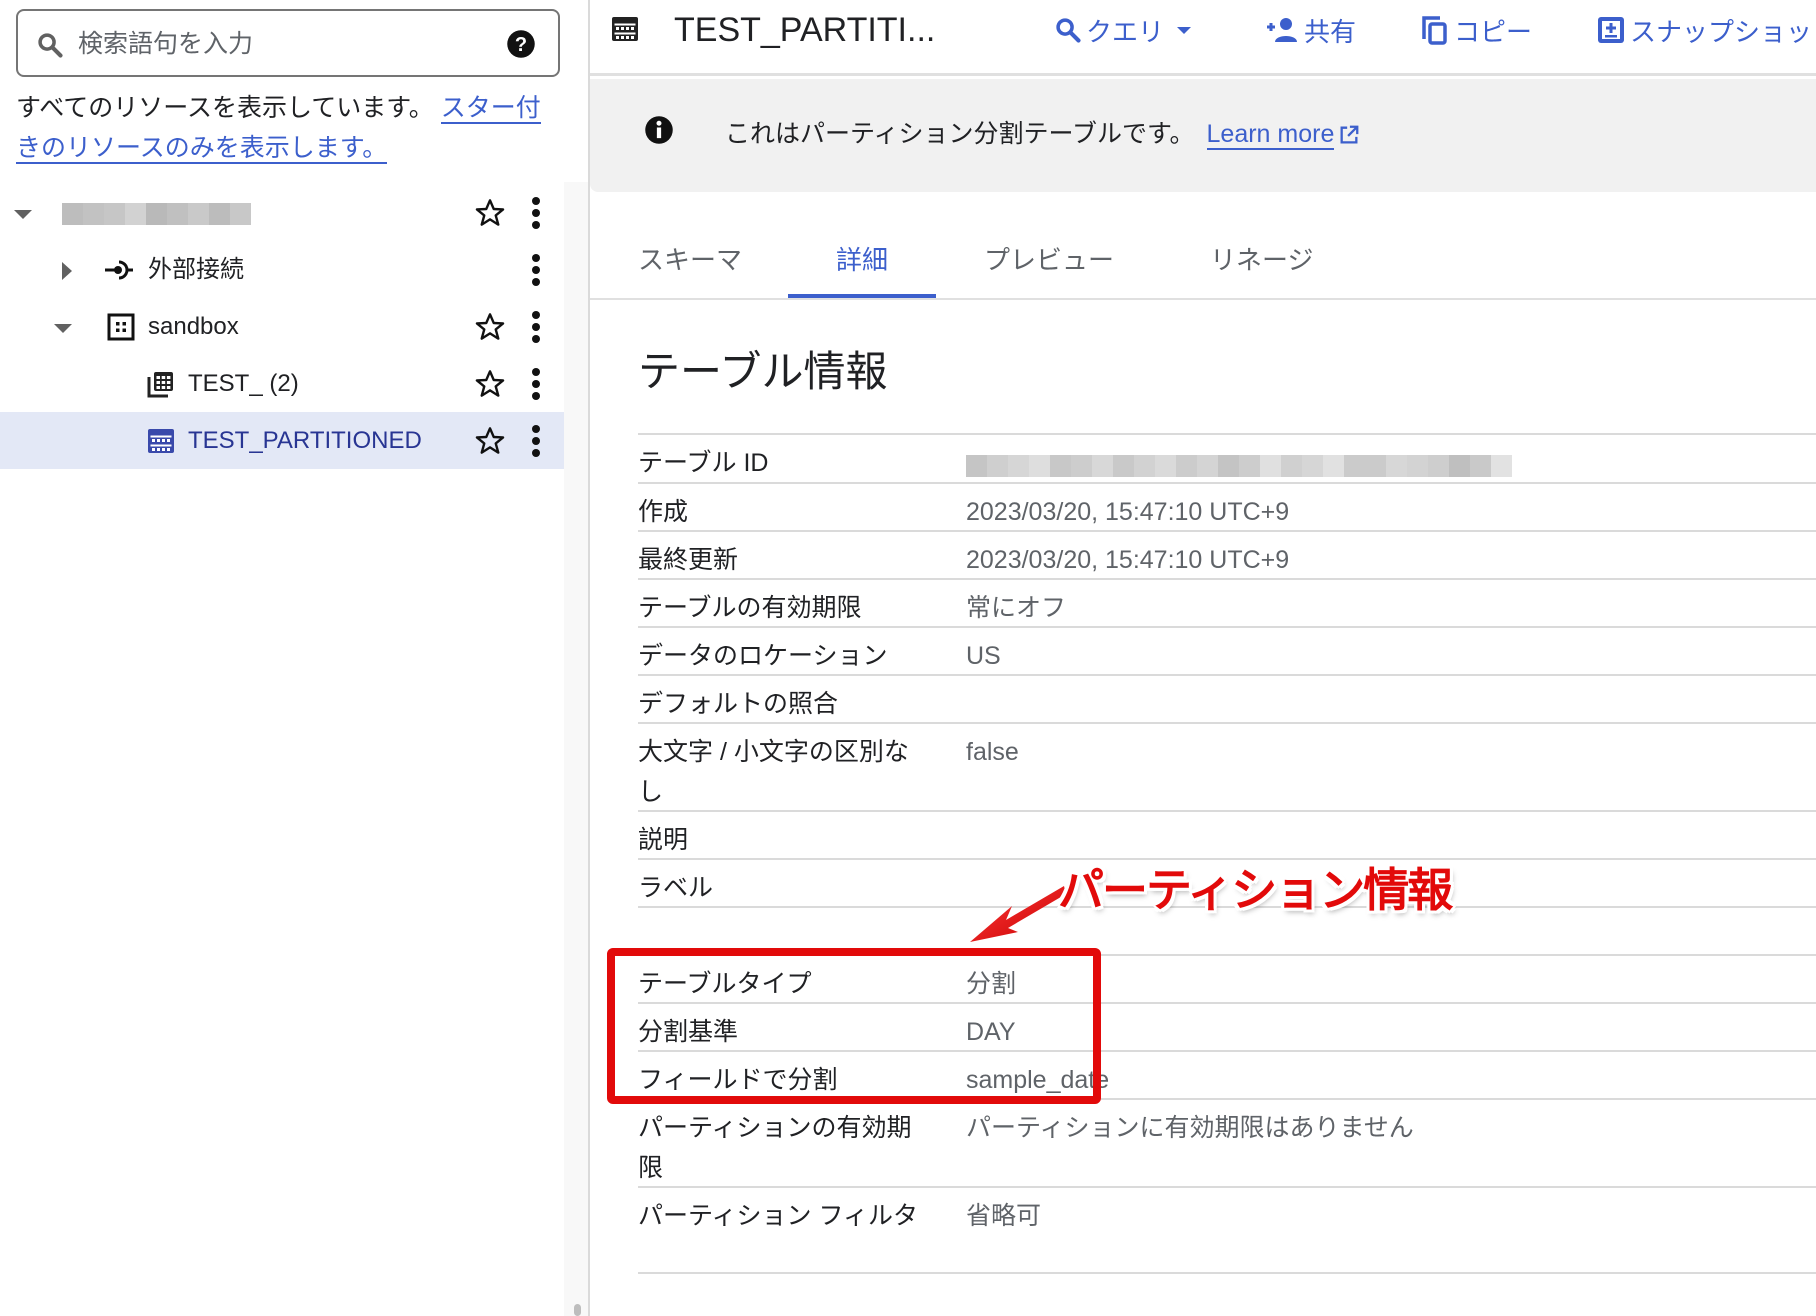 This screenshot has height=1316, width=1816. What do you see at coordinates (193, 326) in the screenshot?
I see `tree-item-label: sandbox` at bounding box center [193, 326].